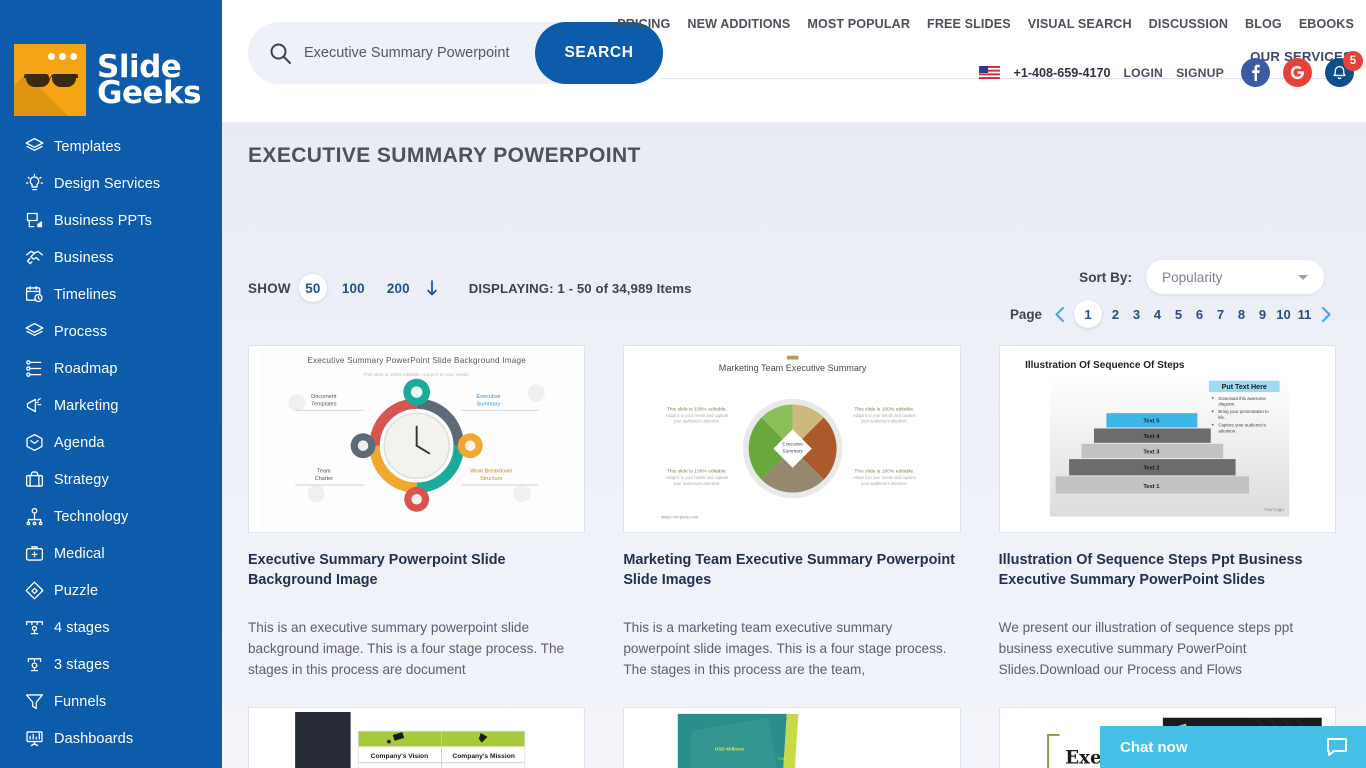  I want to click on topnav-item-most-popular: MOST POPULAR, so click(858, 24).